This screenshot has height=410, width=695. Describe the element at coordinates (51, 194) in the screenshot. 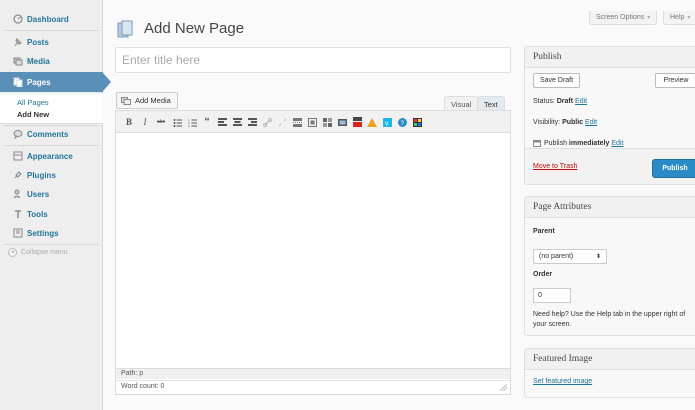

I see `sidebar-item-users: Users` at that location.